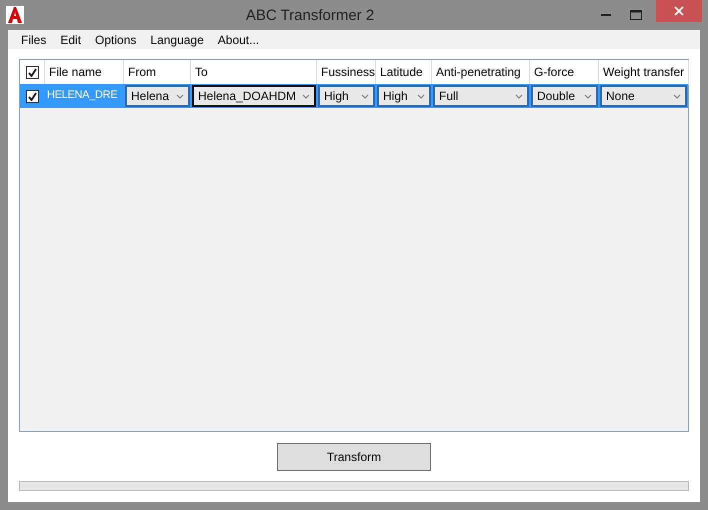 The image size is (708, 510). Describe the element at coordinates (606, 15) in the screenshot. I see `minimize-icon` at that location.